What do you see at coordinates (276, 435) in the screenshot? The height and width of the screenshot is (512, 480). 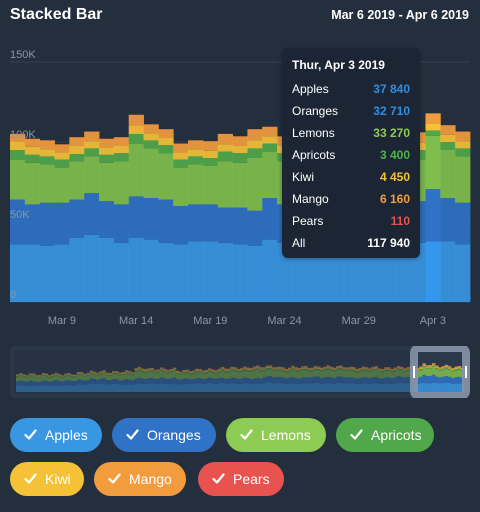 I see `toggle-lemons: Lemons` at bounding box center [276, 435].